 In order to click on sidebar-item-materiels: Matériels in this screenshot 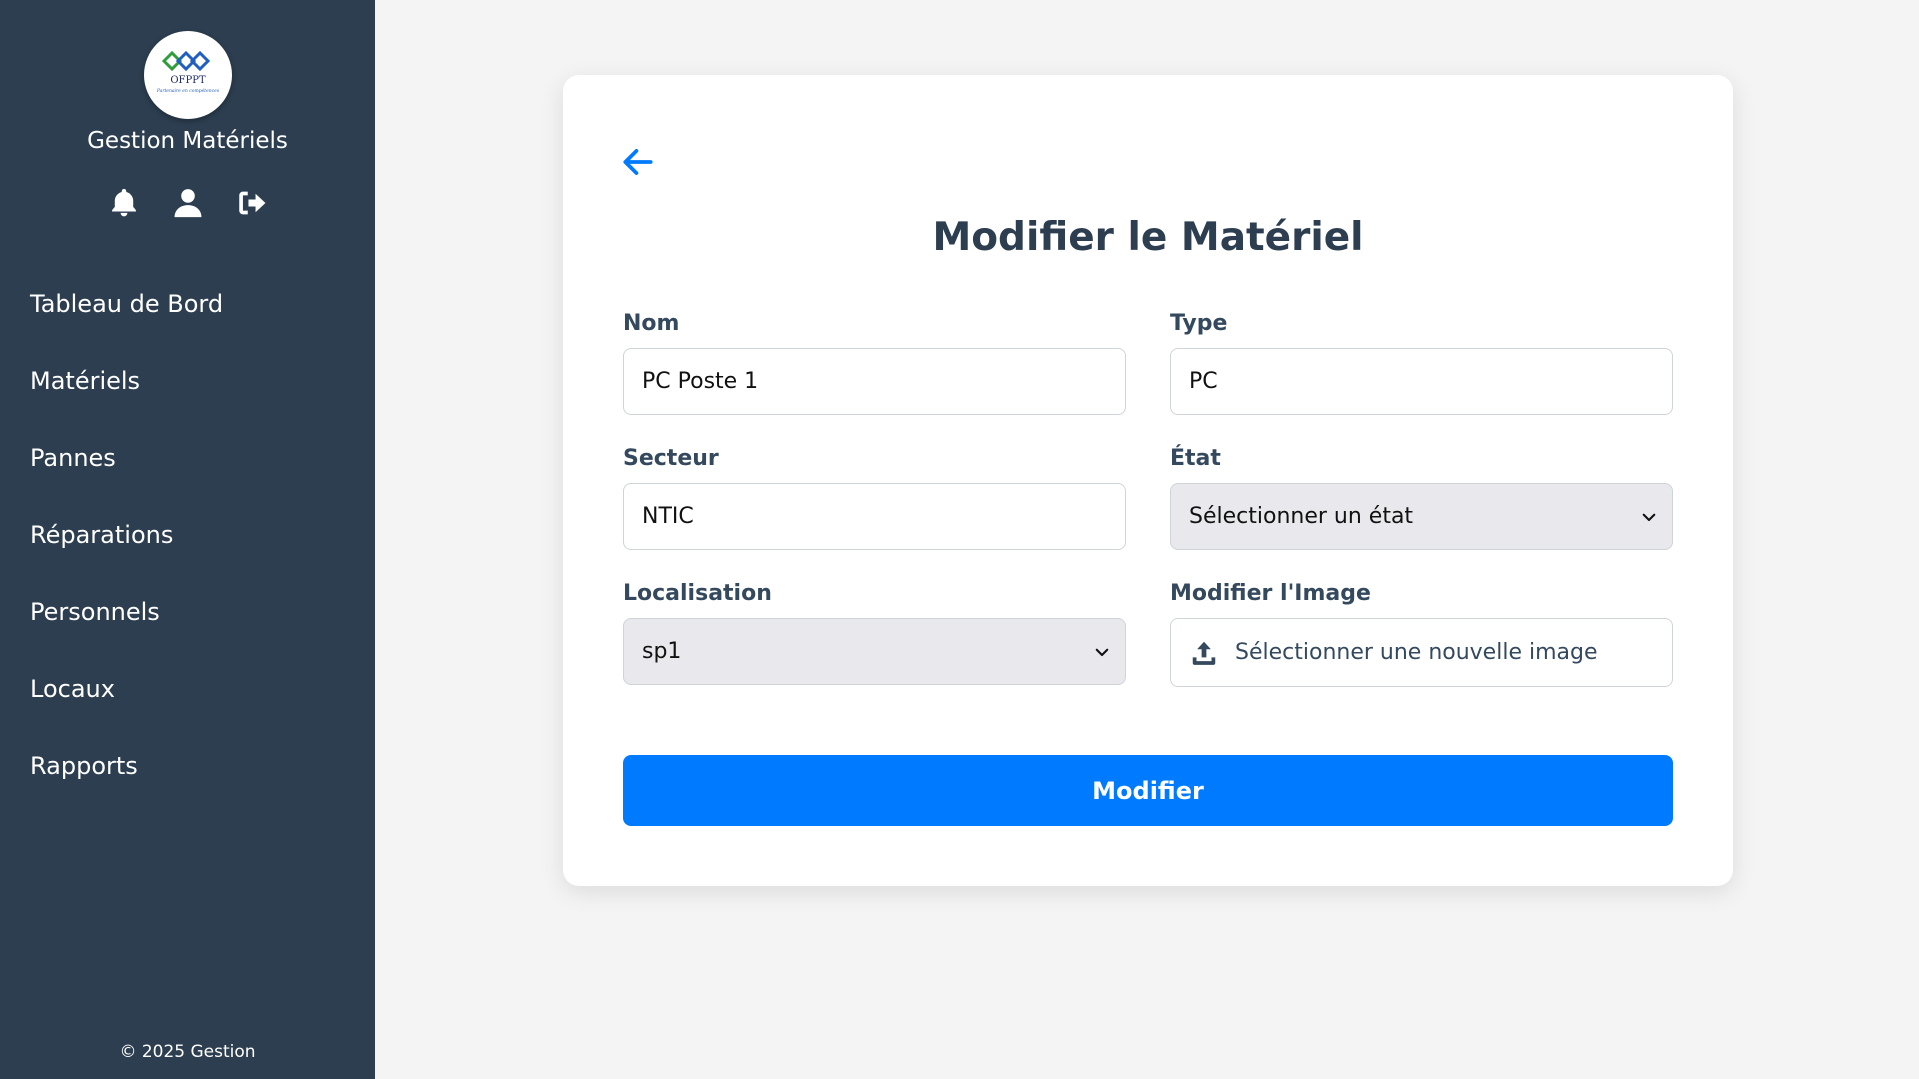, I will do `click(187, 380)`.